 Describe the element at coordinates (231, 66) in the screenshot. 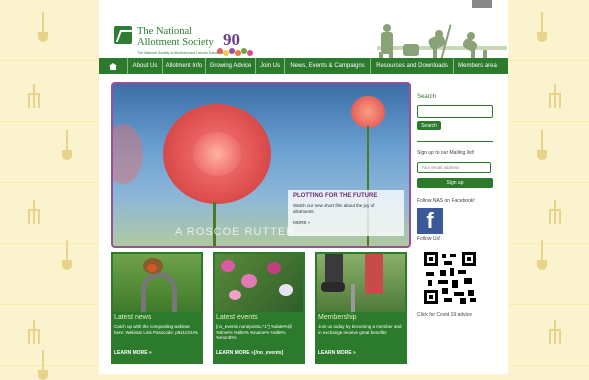

I see `nav-growing-advice: Growing Advice` at that location.